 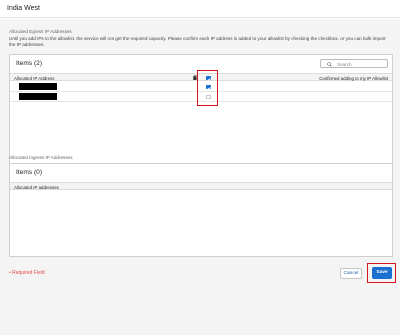 What do you see at coordinates (23, 8) in the screenshot?
I see `page-title: India West` at bounding box center [23, 8].